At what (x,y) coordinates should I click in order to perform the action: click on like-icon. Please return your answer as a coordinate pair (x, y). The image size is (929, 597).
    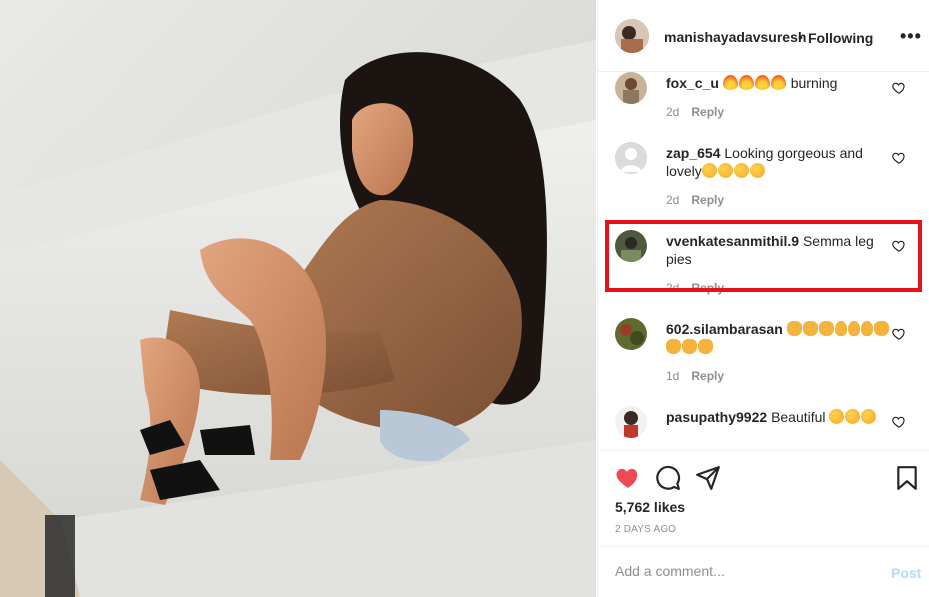
    Looking at the image, I should click on (628, 477).